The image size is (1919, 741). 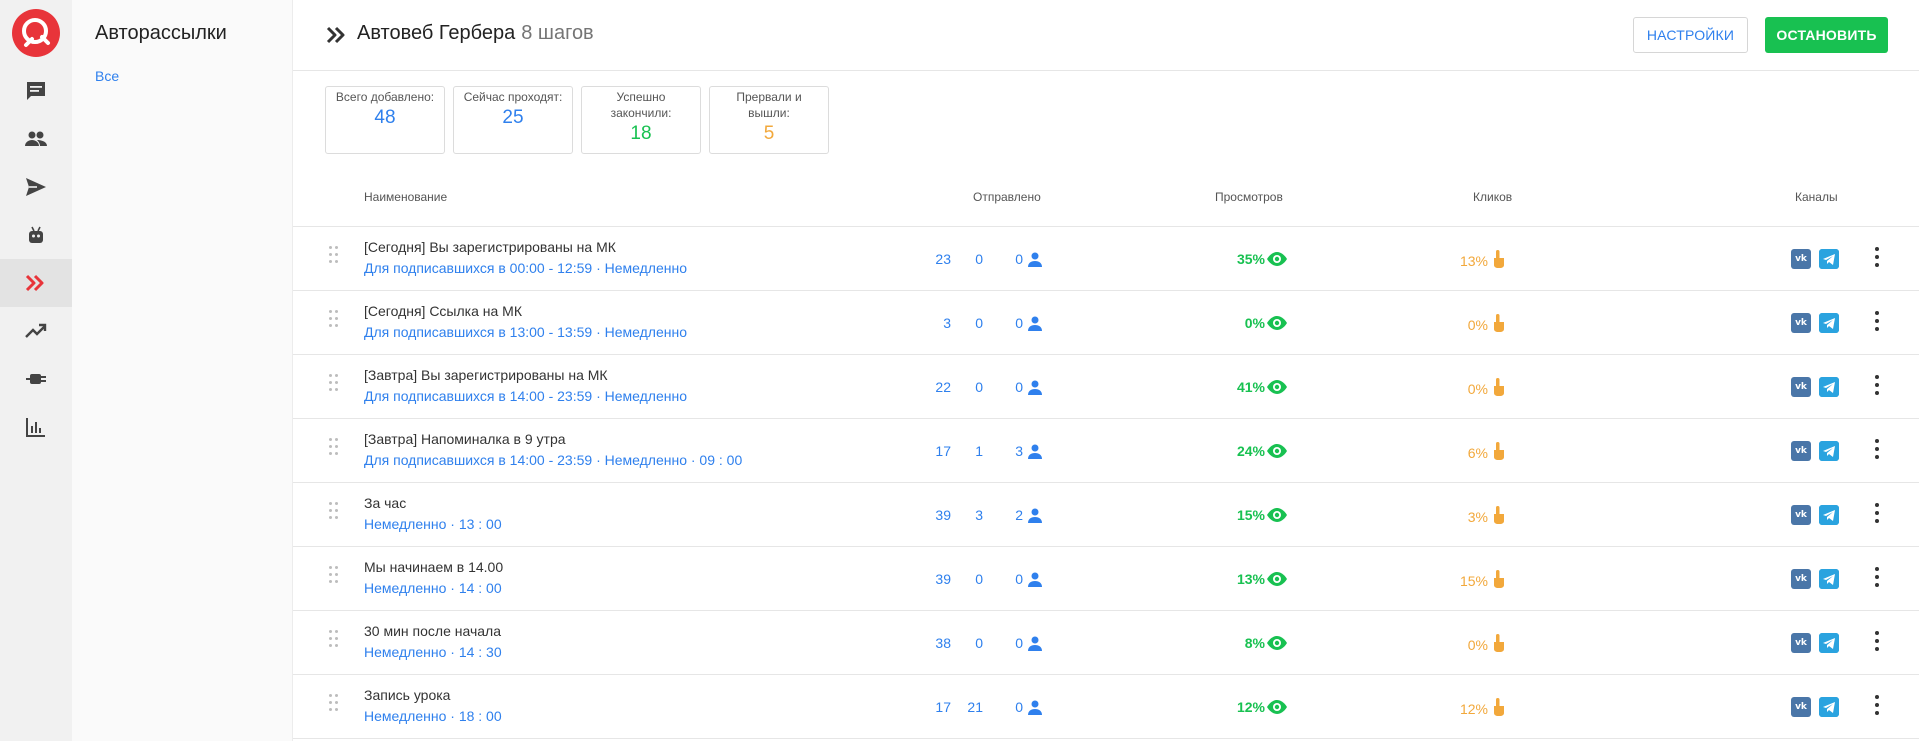 I want to click on step-name: [Завтра] Напоминалка в 9 утра, so click(x=465, y=439).